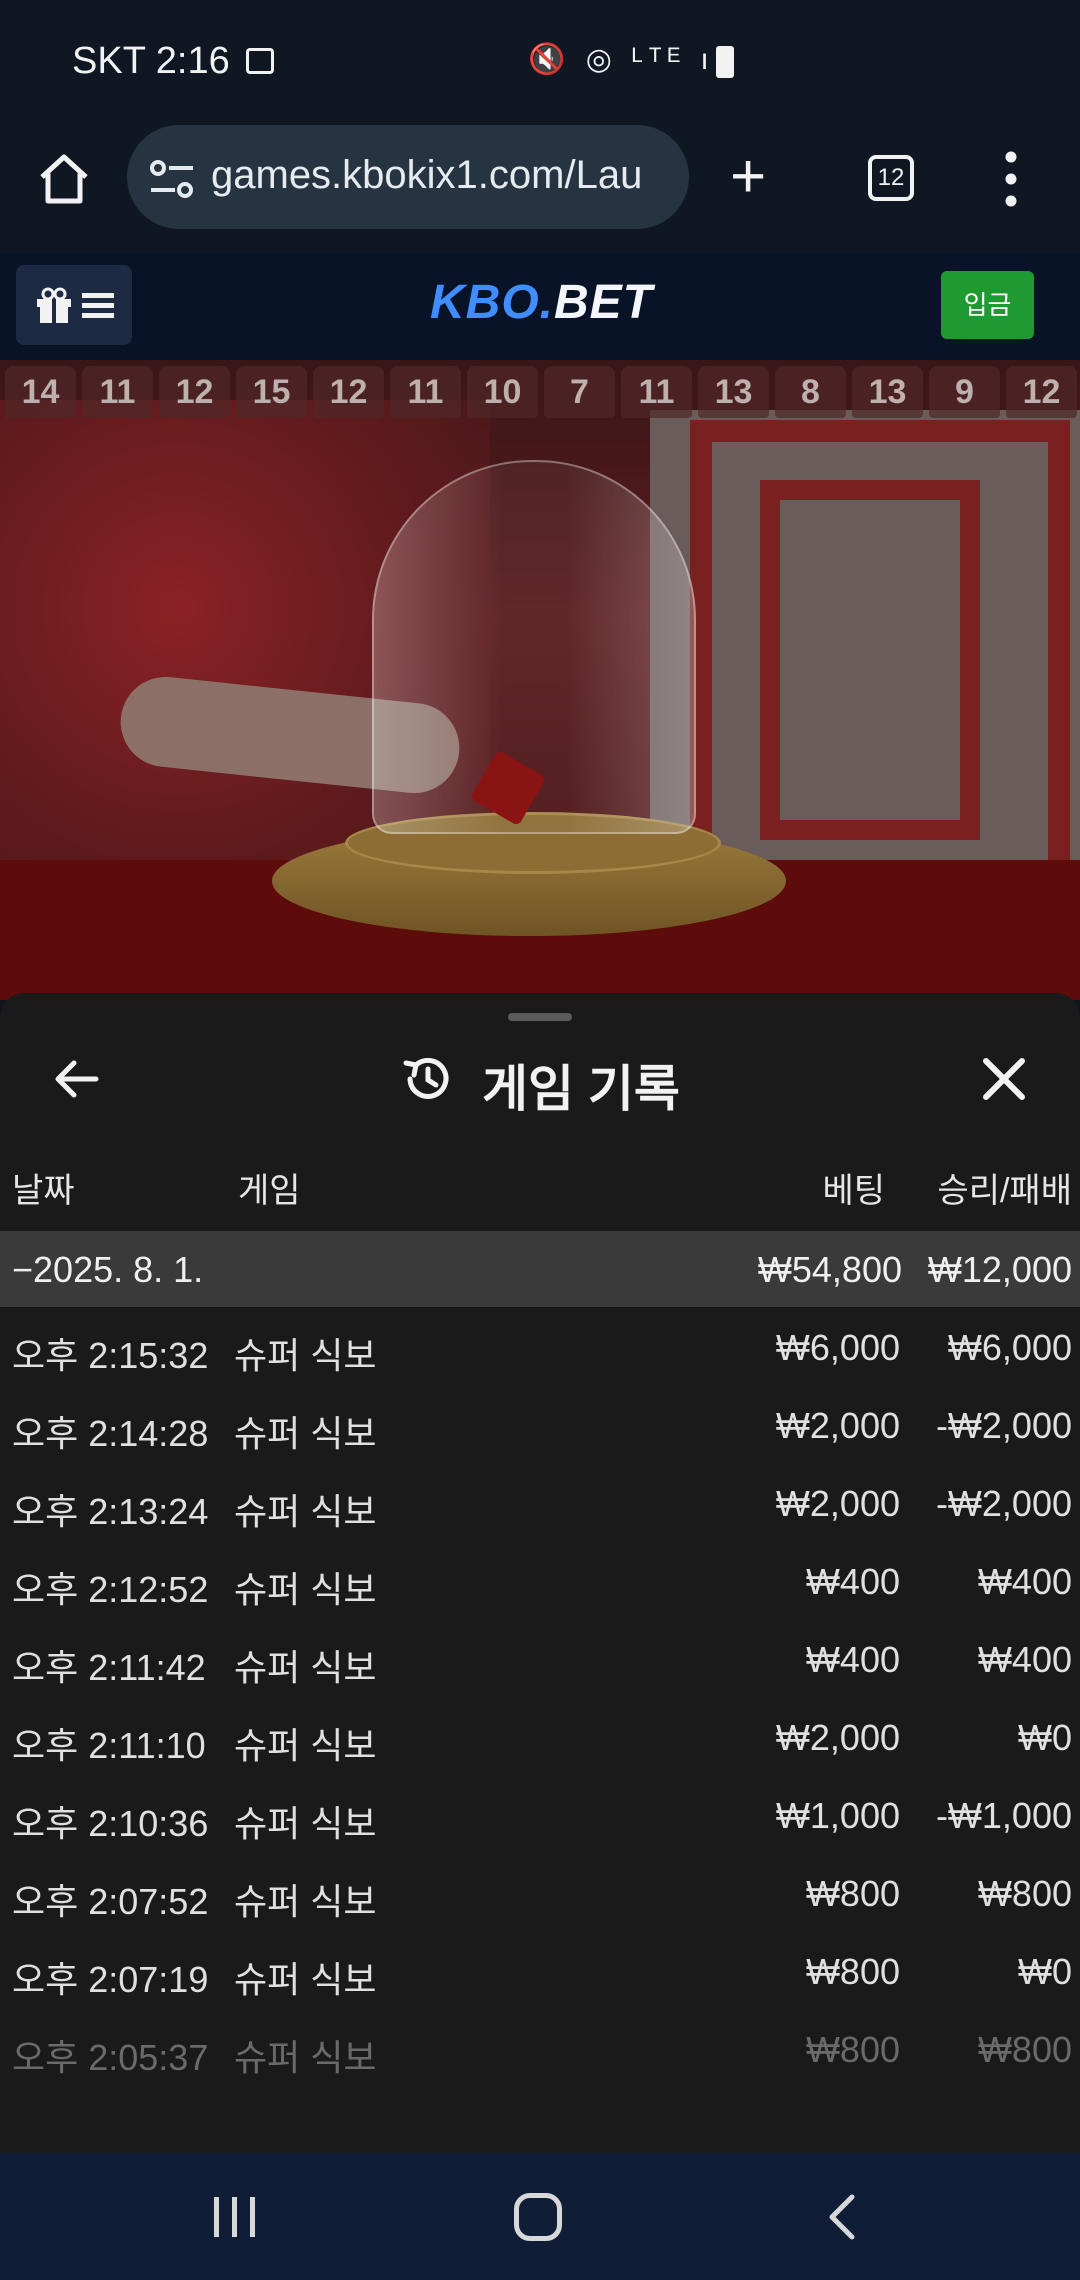  Describe the element at coordinates (1003, 1815) in the screenshot. I see `row-result: -₩1,000` at that location.